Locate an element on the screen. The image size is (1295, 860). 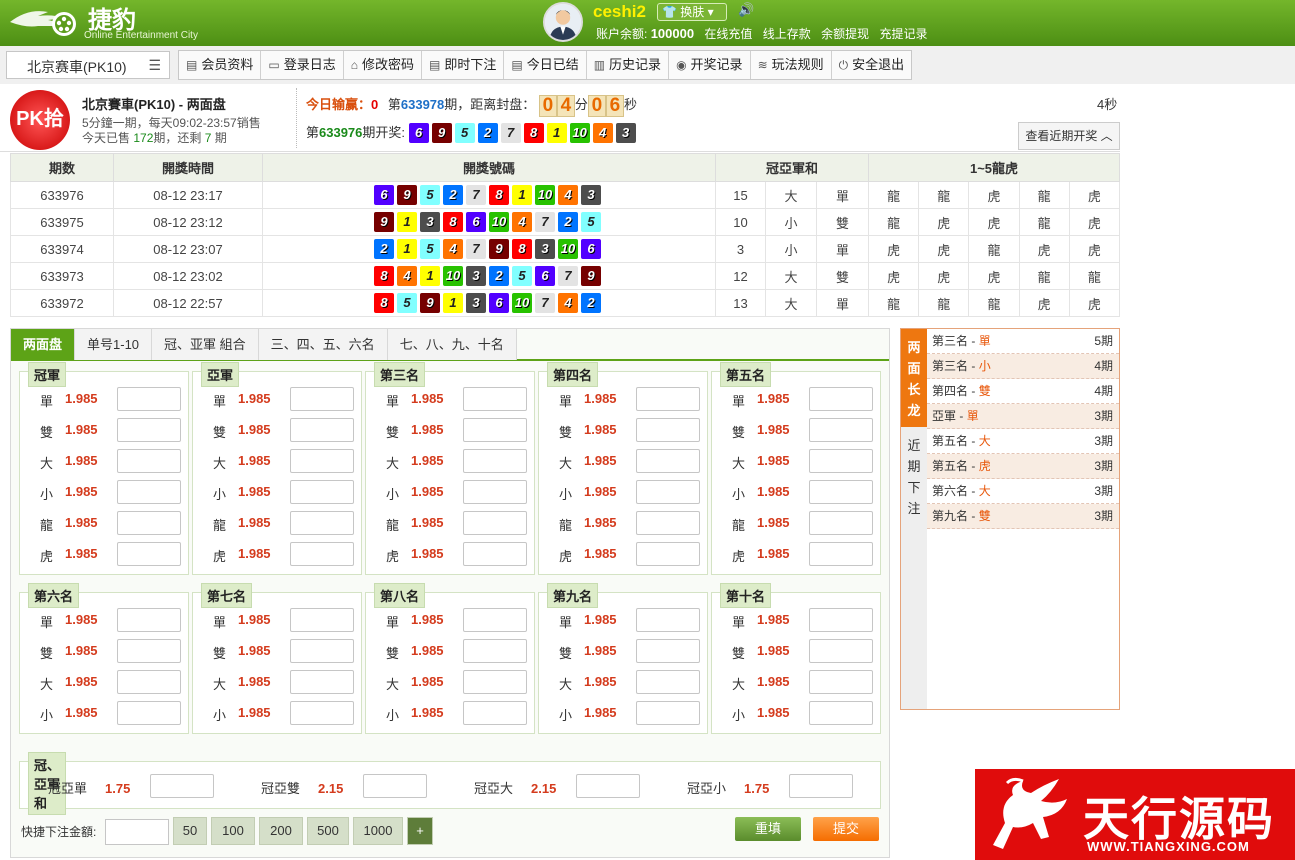
quick-50-button: 50 is located at coordinates (190, 831).